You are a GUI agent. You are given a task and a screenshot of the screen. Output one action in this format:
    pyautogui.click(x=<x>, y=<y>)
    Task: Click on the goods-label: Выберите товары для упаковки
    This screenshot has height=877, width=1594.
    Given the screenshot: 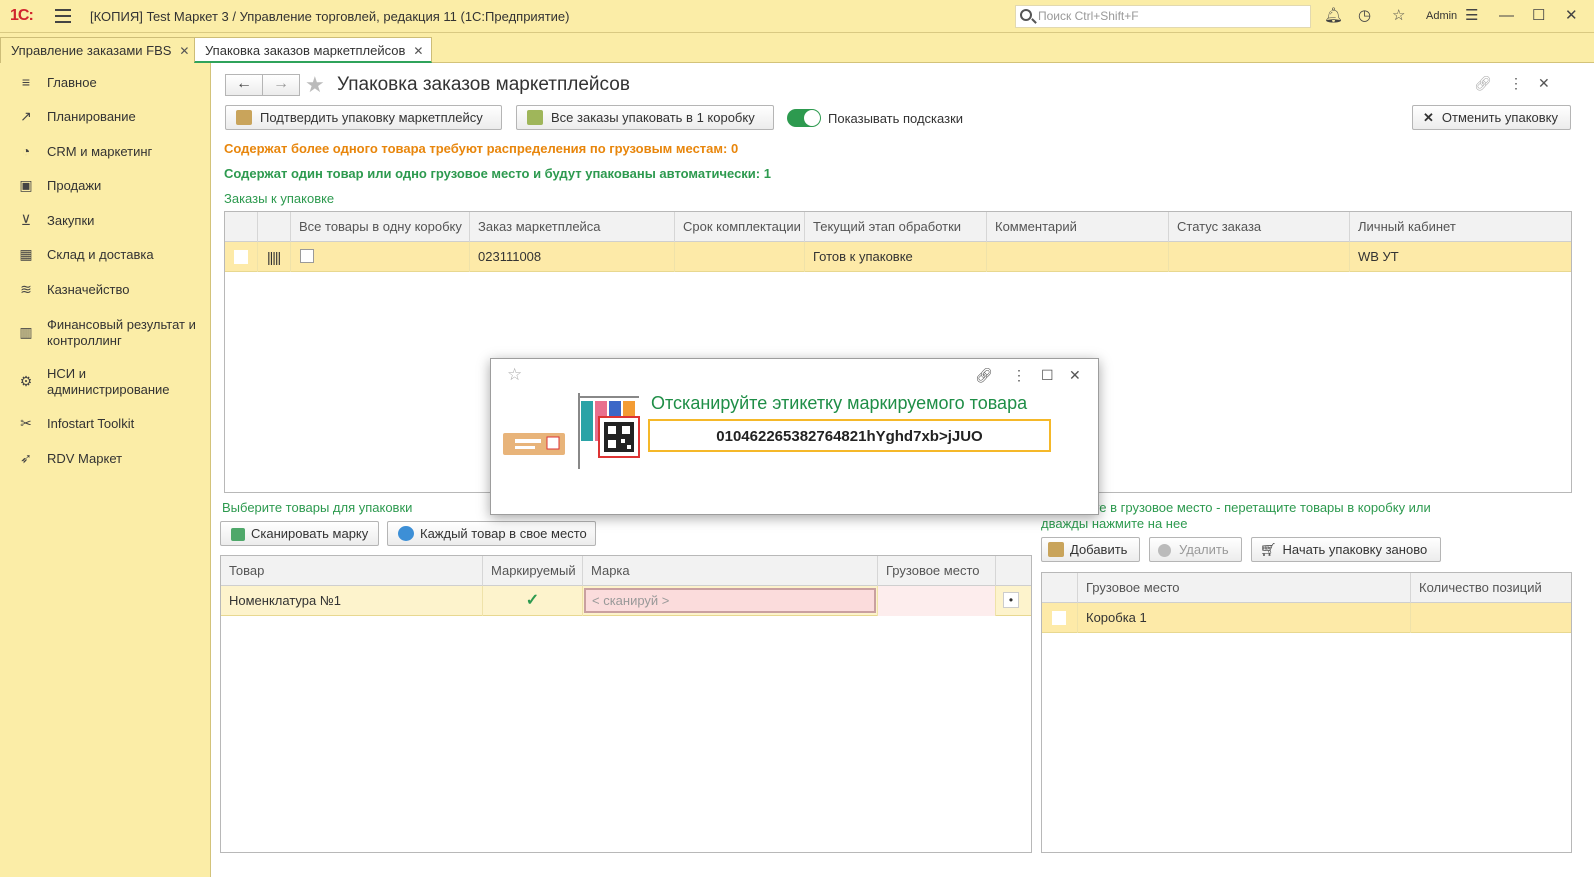 What is the action you would take?
    pyautogui.click(x=317, y=507)
    